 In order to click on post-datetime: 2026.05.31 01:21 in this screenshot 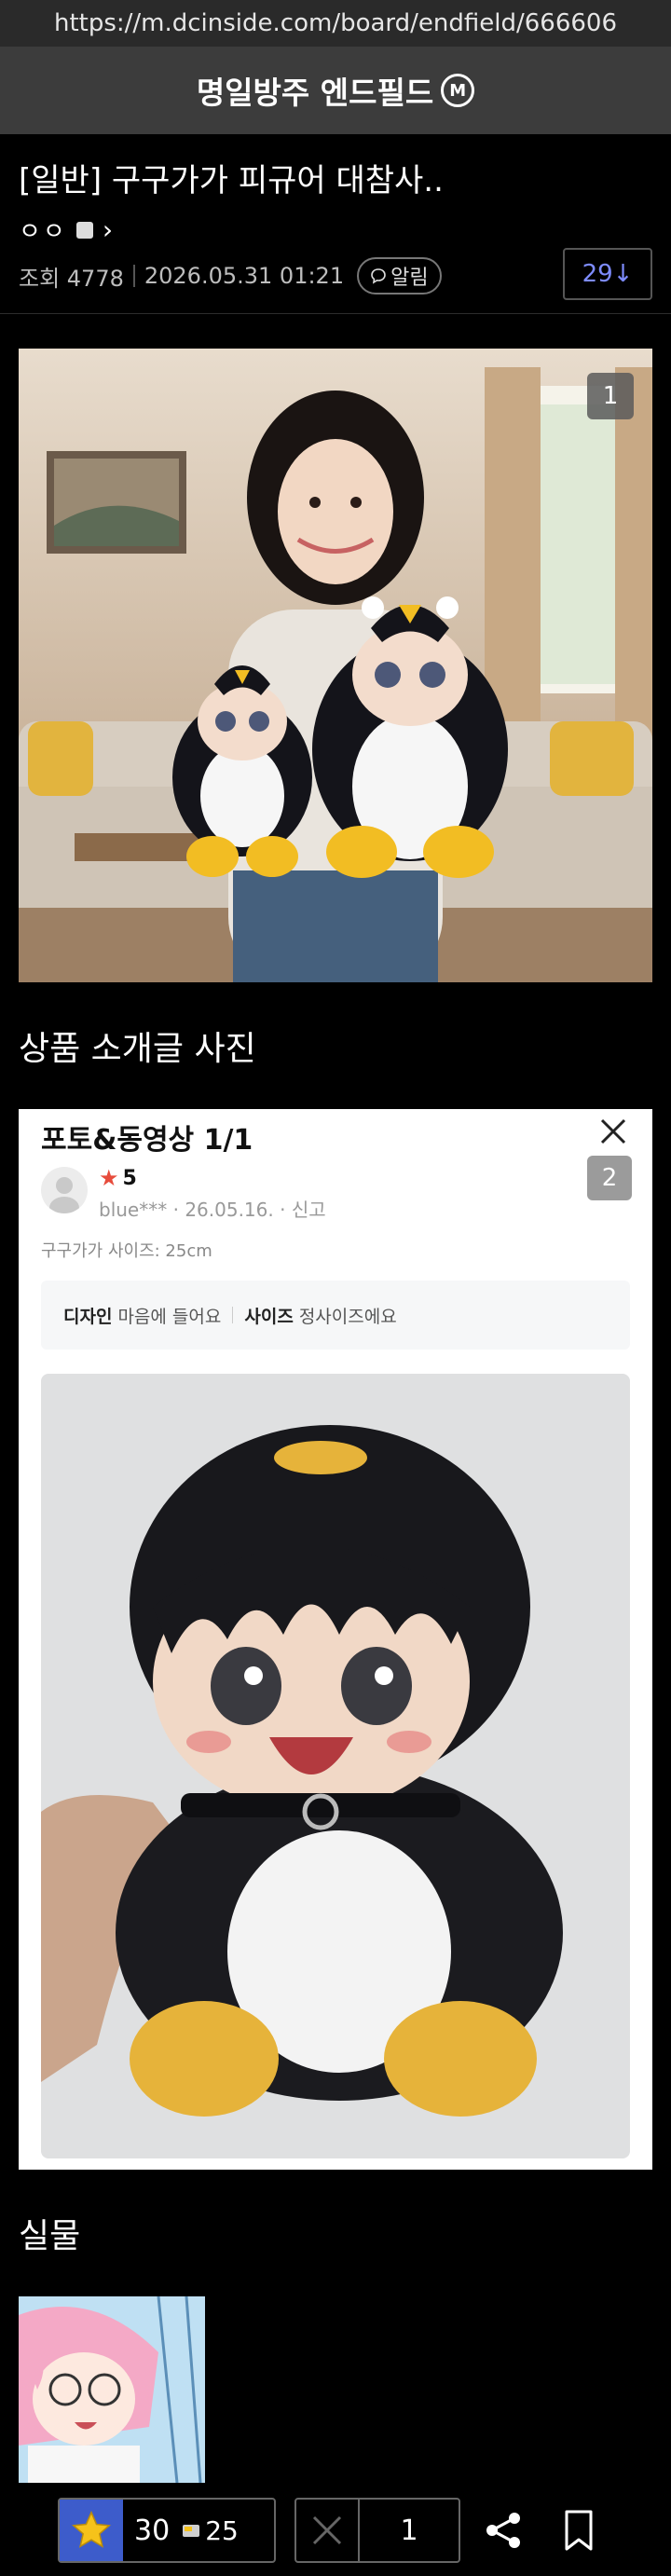, I will do `click(245, 276)`.